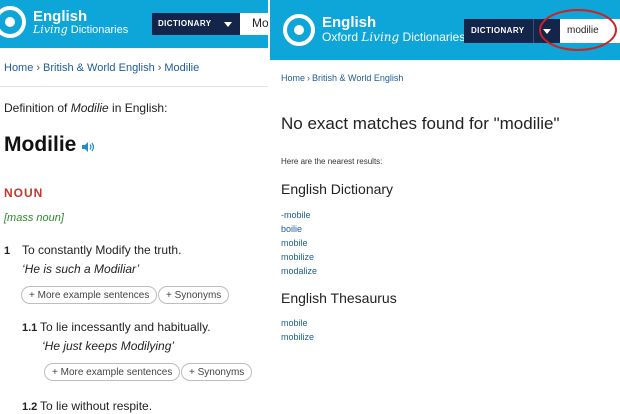 The height and width of the screenshot is (414, 620). What do you see at coordinates (533, 31) in the screenshot?
I see `select-separator` at bounding box center [533, 31].